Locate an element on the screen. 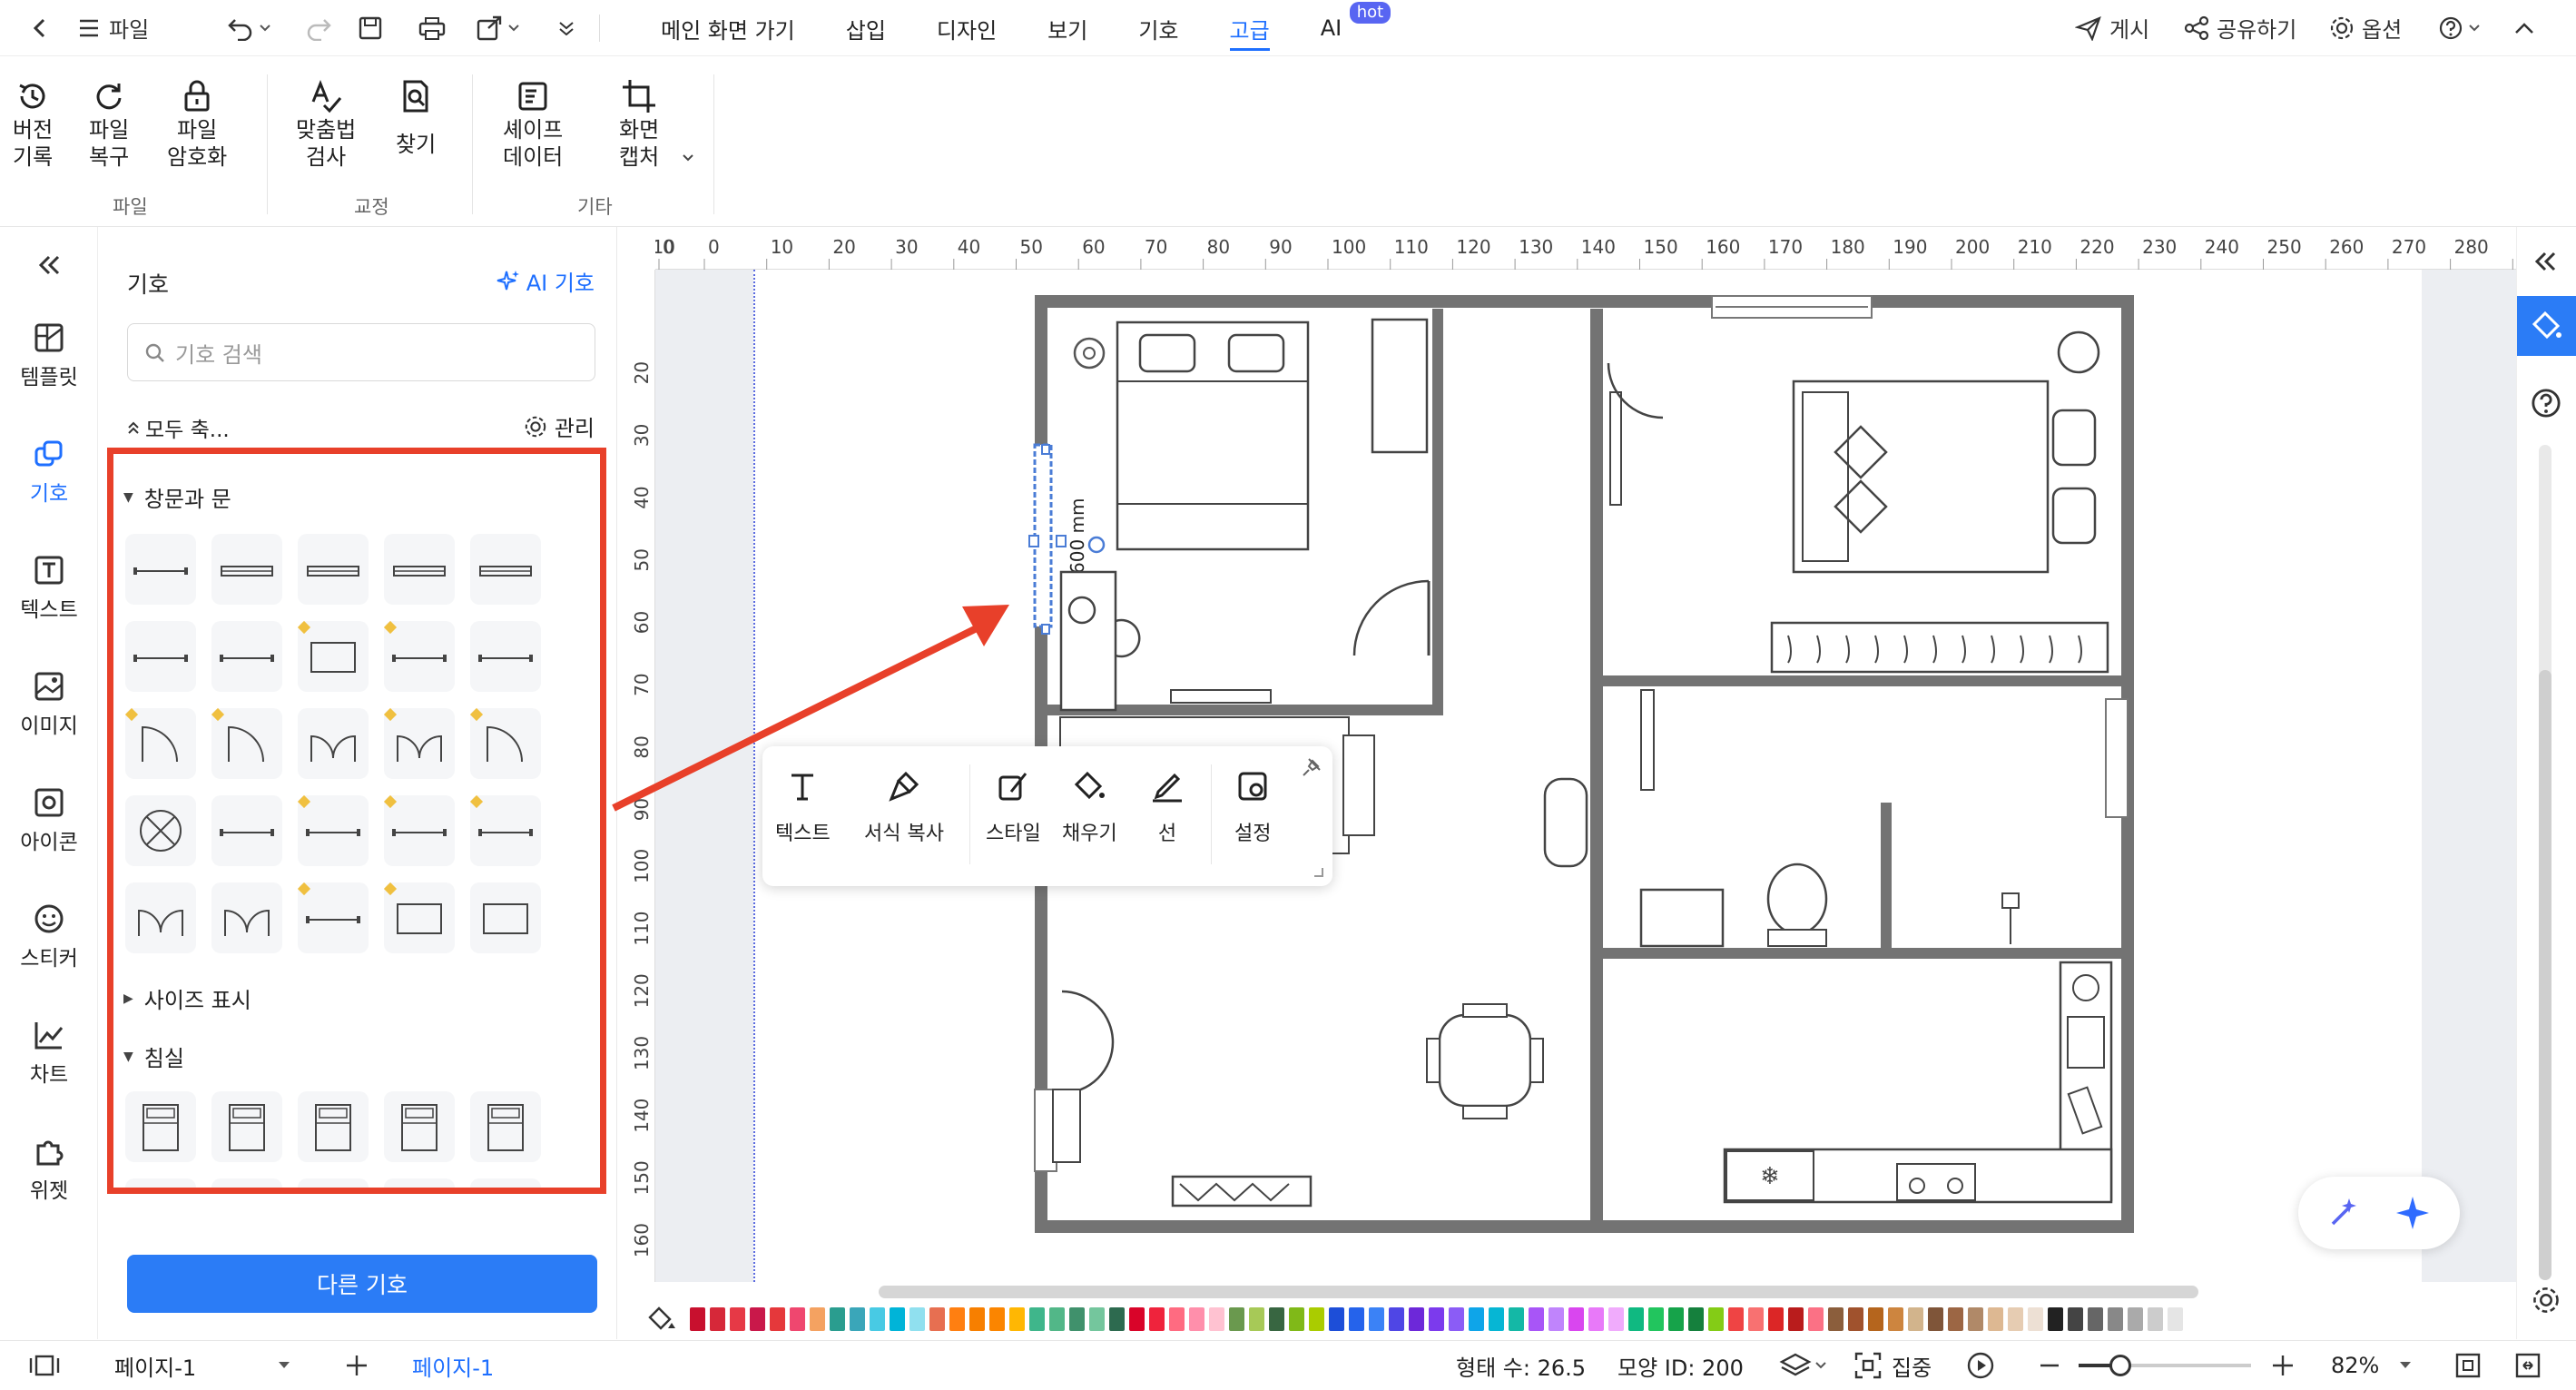  layers-button is located at coordinates (1802, 1365).